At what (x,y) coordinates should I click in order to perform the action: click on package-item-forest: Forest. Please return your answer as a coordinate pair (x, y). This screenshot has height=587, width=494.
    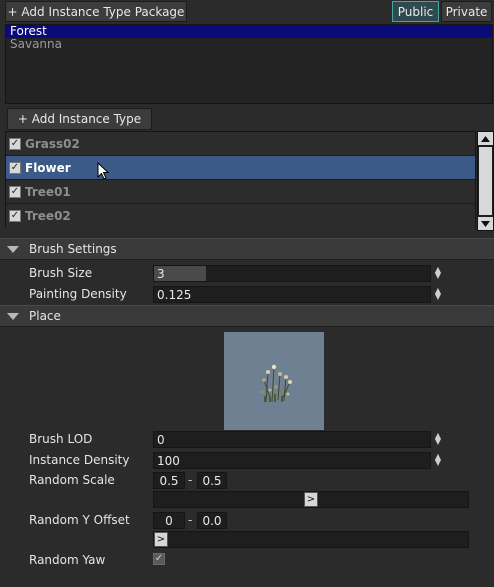
    Looking at the image, I should click on (249, 31).